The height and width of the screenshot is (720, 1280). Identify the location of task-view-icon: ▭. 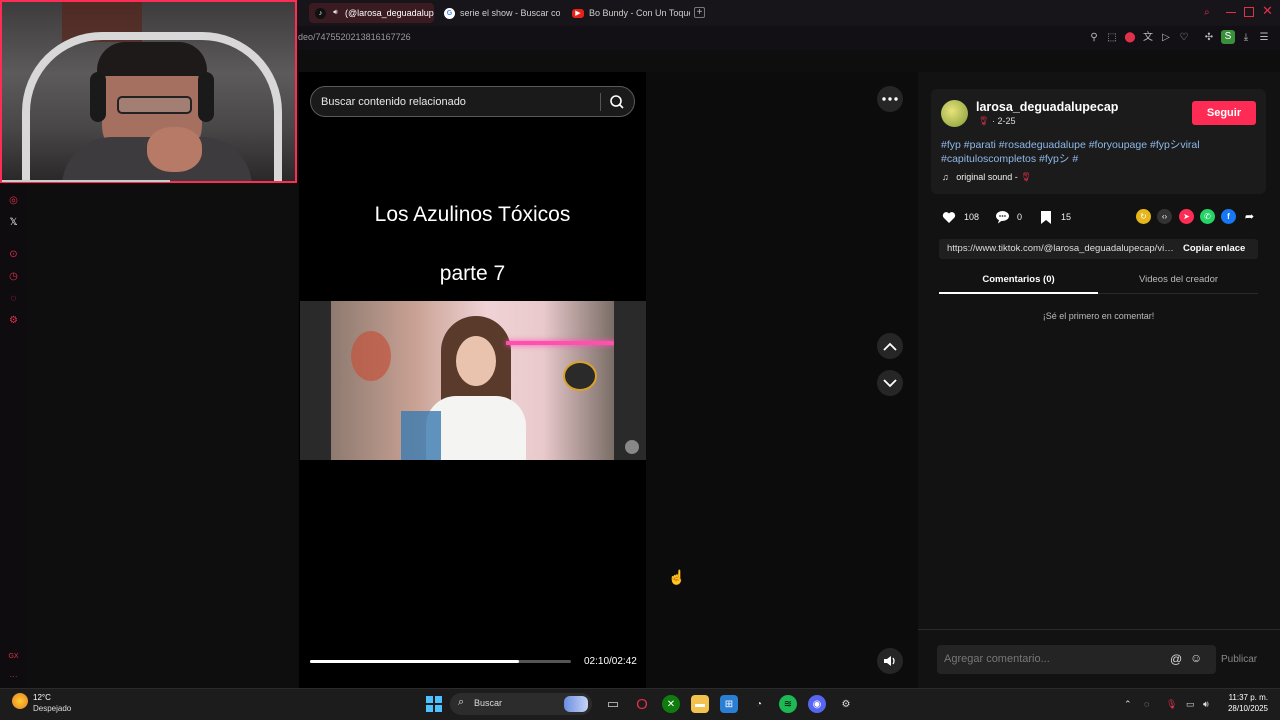
(613, 704).